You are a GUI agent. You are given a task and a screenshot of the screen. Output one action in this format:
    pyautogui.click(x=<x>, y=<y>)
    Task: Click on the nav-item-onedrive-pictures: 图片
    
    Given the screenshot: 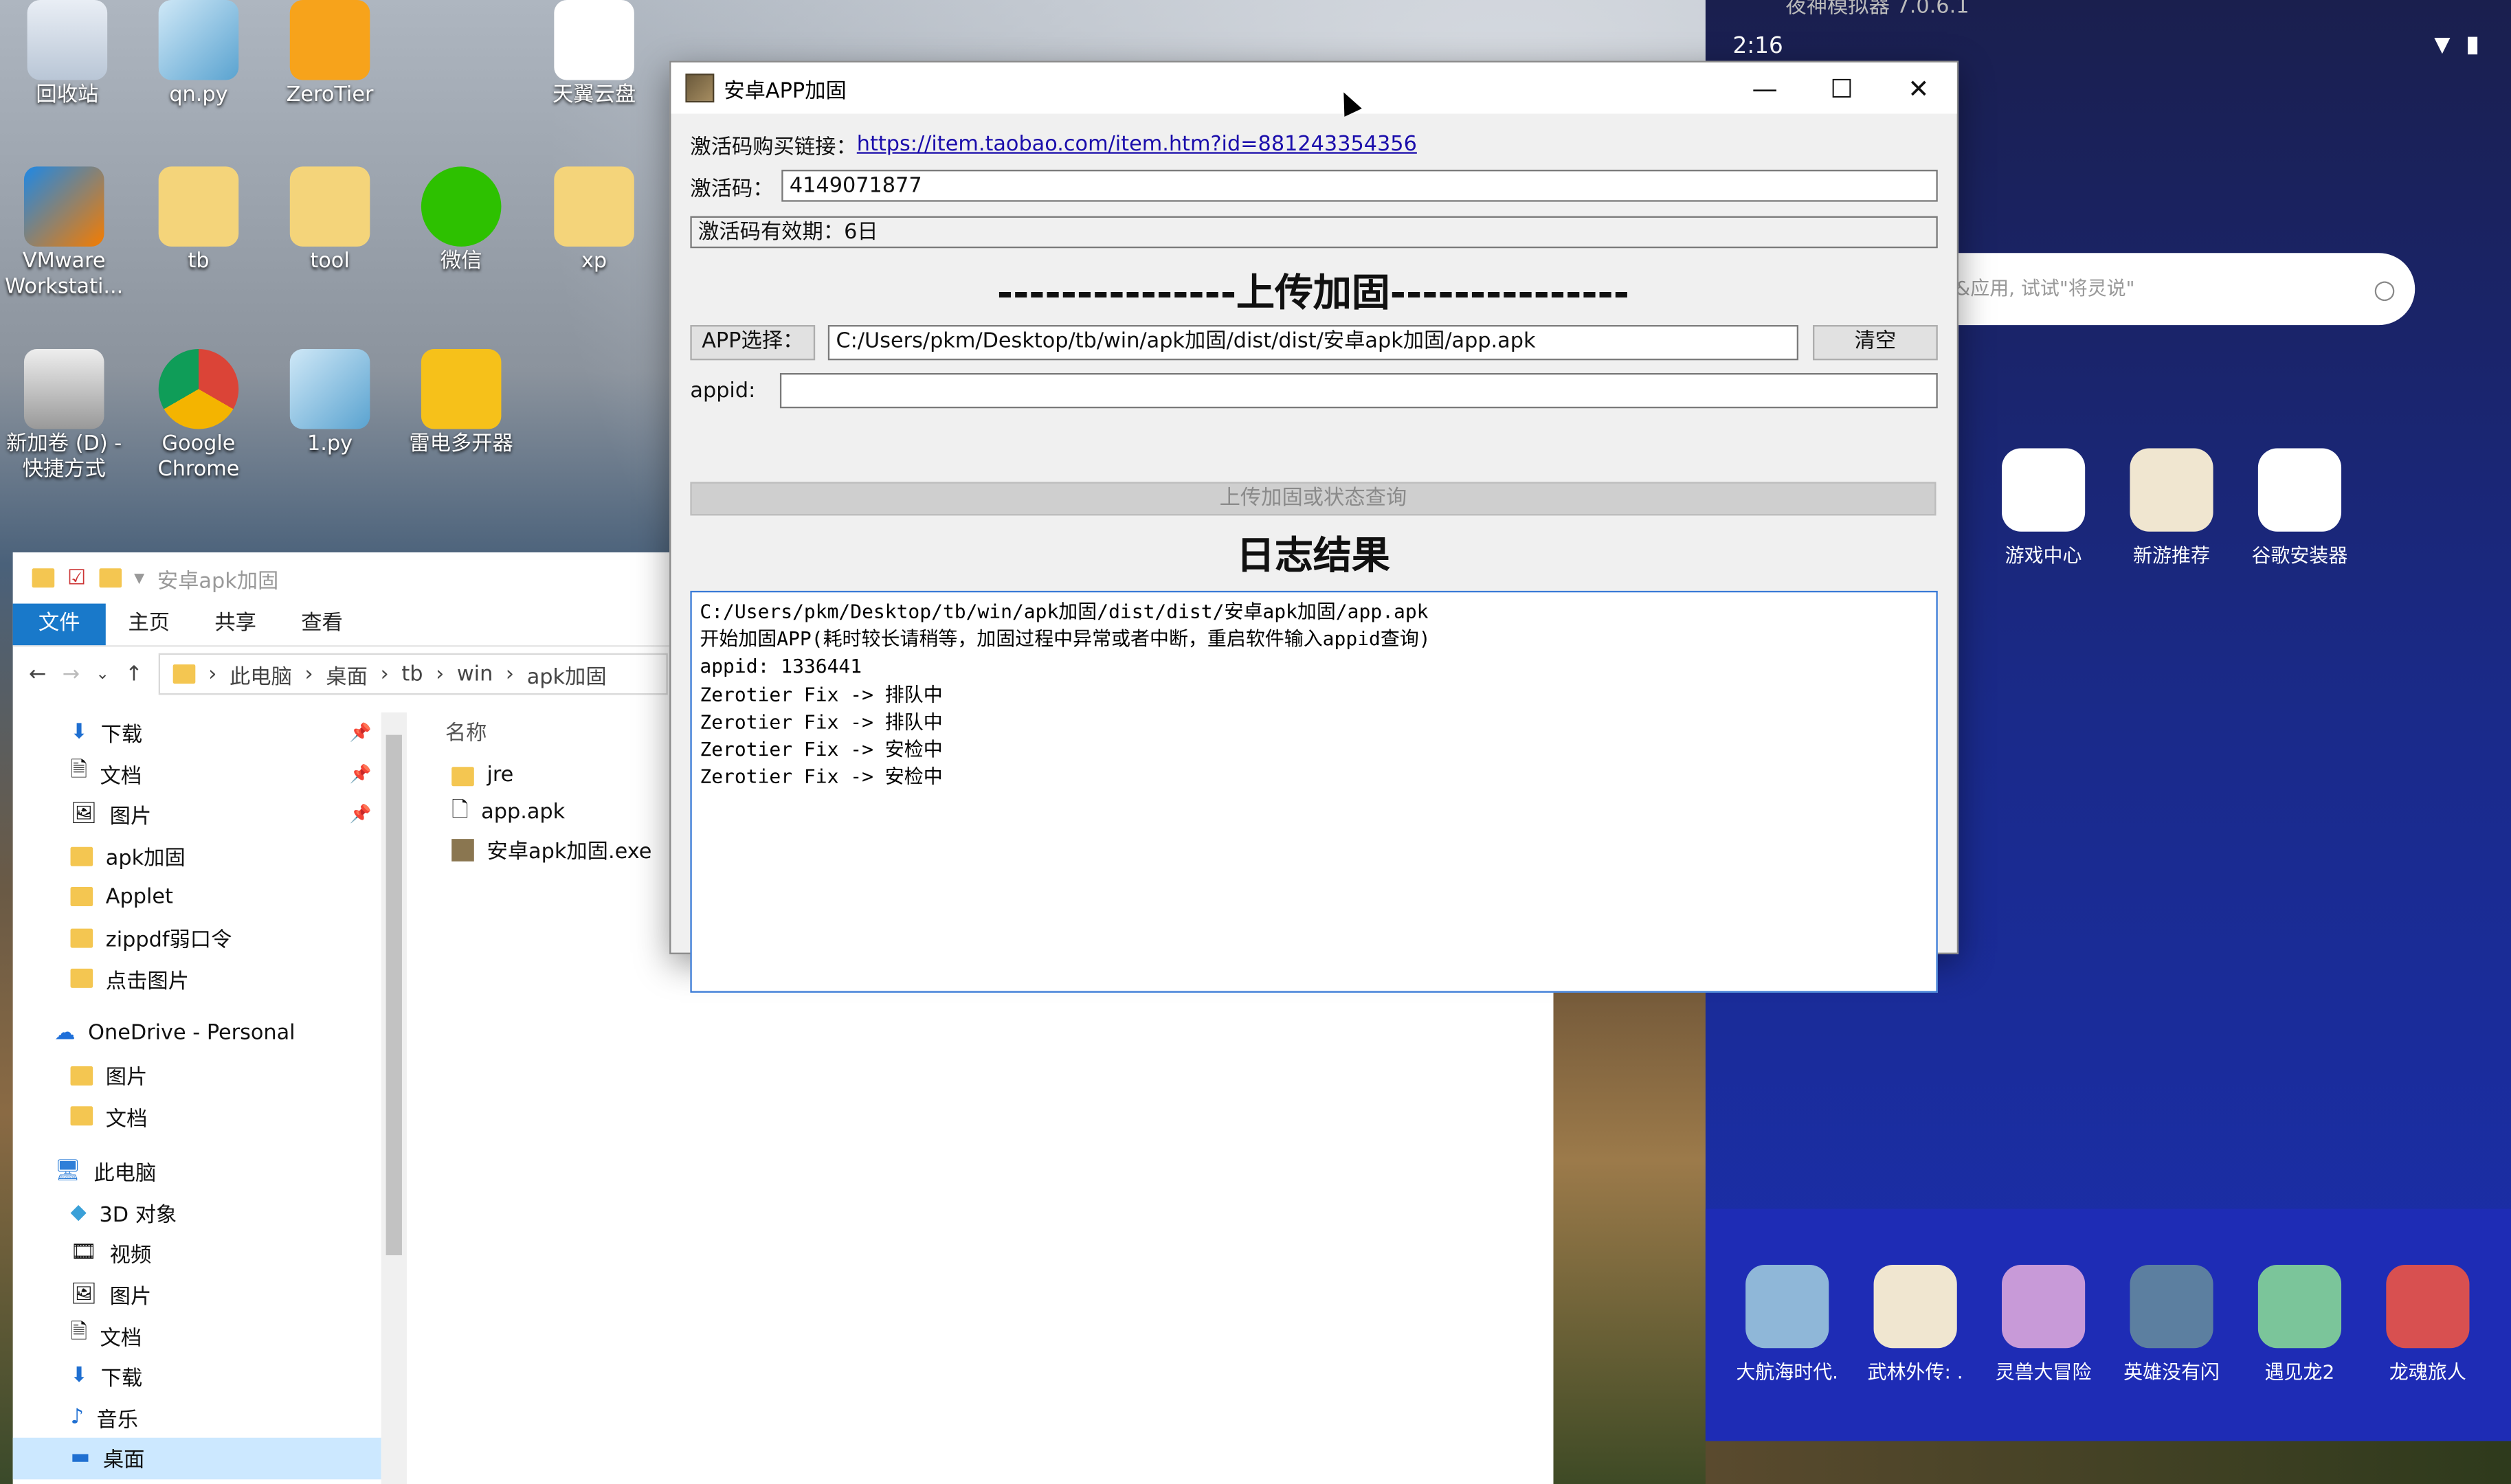 What is the action you would take?
    pyautogui.click(x=197, y=1075)
    